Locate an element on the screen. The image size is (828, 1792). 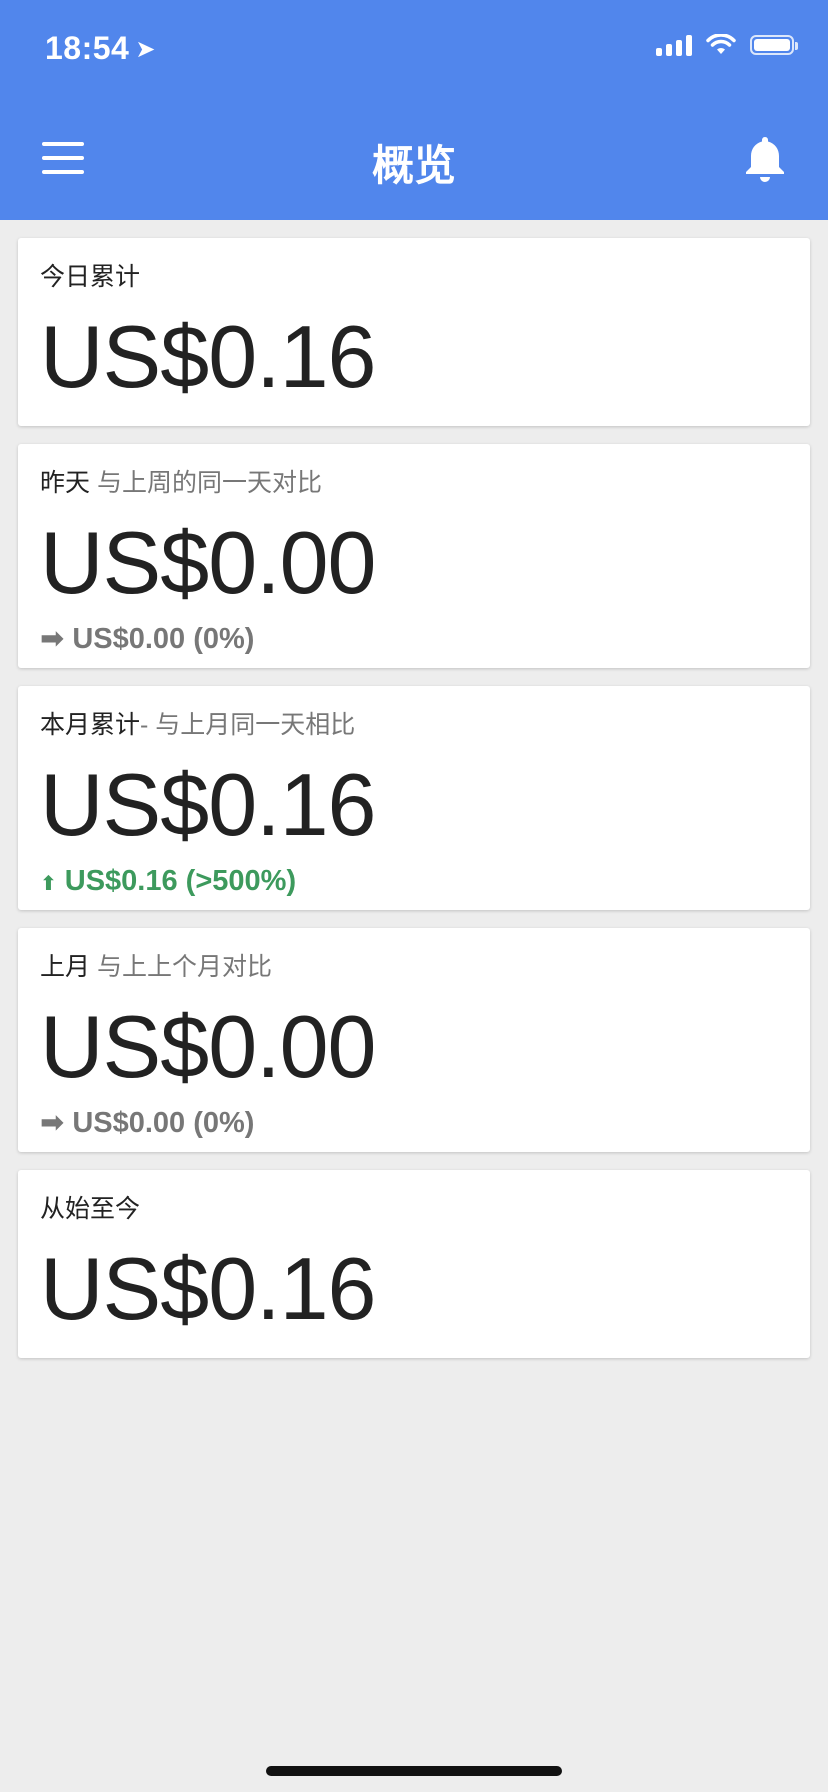
card-label: 上月 与上上个月对比 is located at coordinates (414, 967).